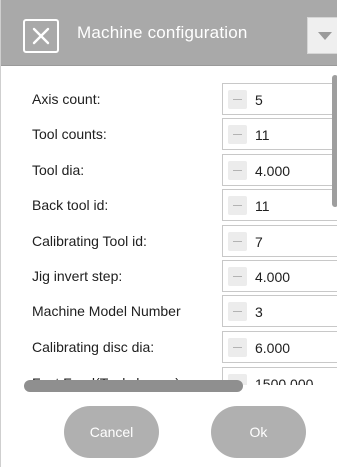  What do you see at coordinates (106, 311) in the screenshot?
I see `field-label: Machine Model Number` at bounding box center [106, 311].